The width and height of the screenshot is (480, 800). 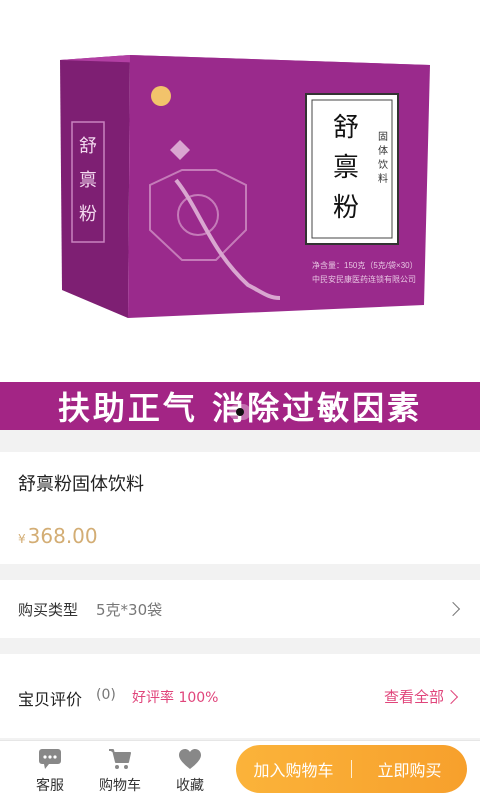 What do you see at coordinates (120, 786) in the screenshot?
I see `cart-label: 购物车` at bounding box center [120, 786].